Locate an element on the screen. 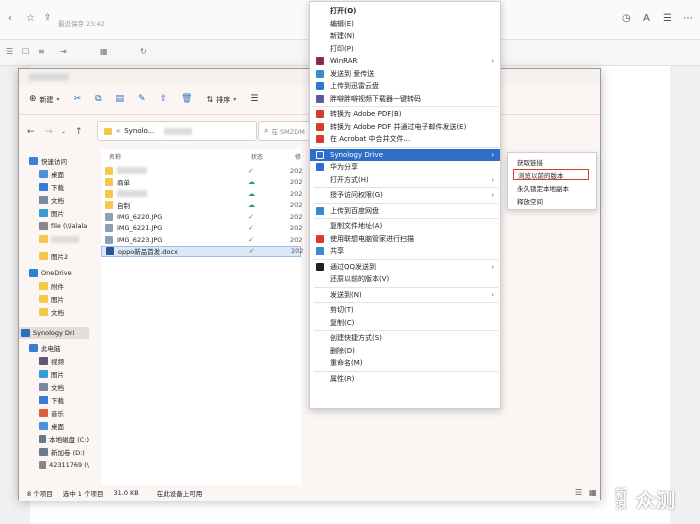 Image resolution: width=700 pixels, height=524 pixels. file-row: ✓ 202 is located at coordinates (201, 170).